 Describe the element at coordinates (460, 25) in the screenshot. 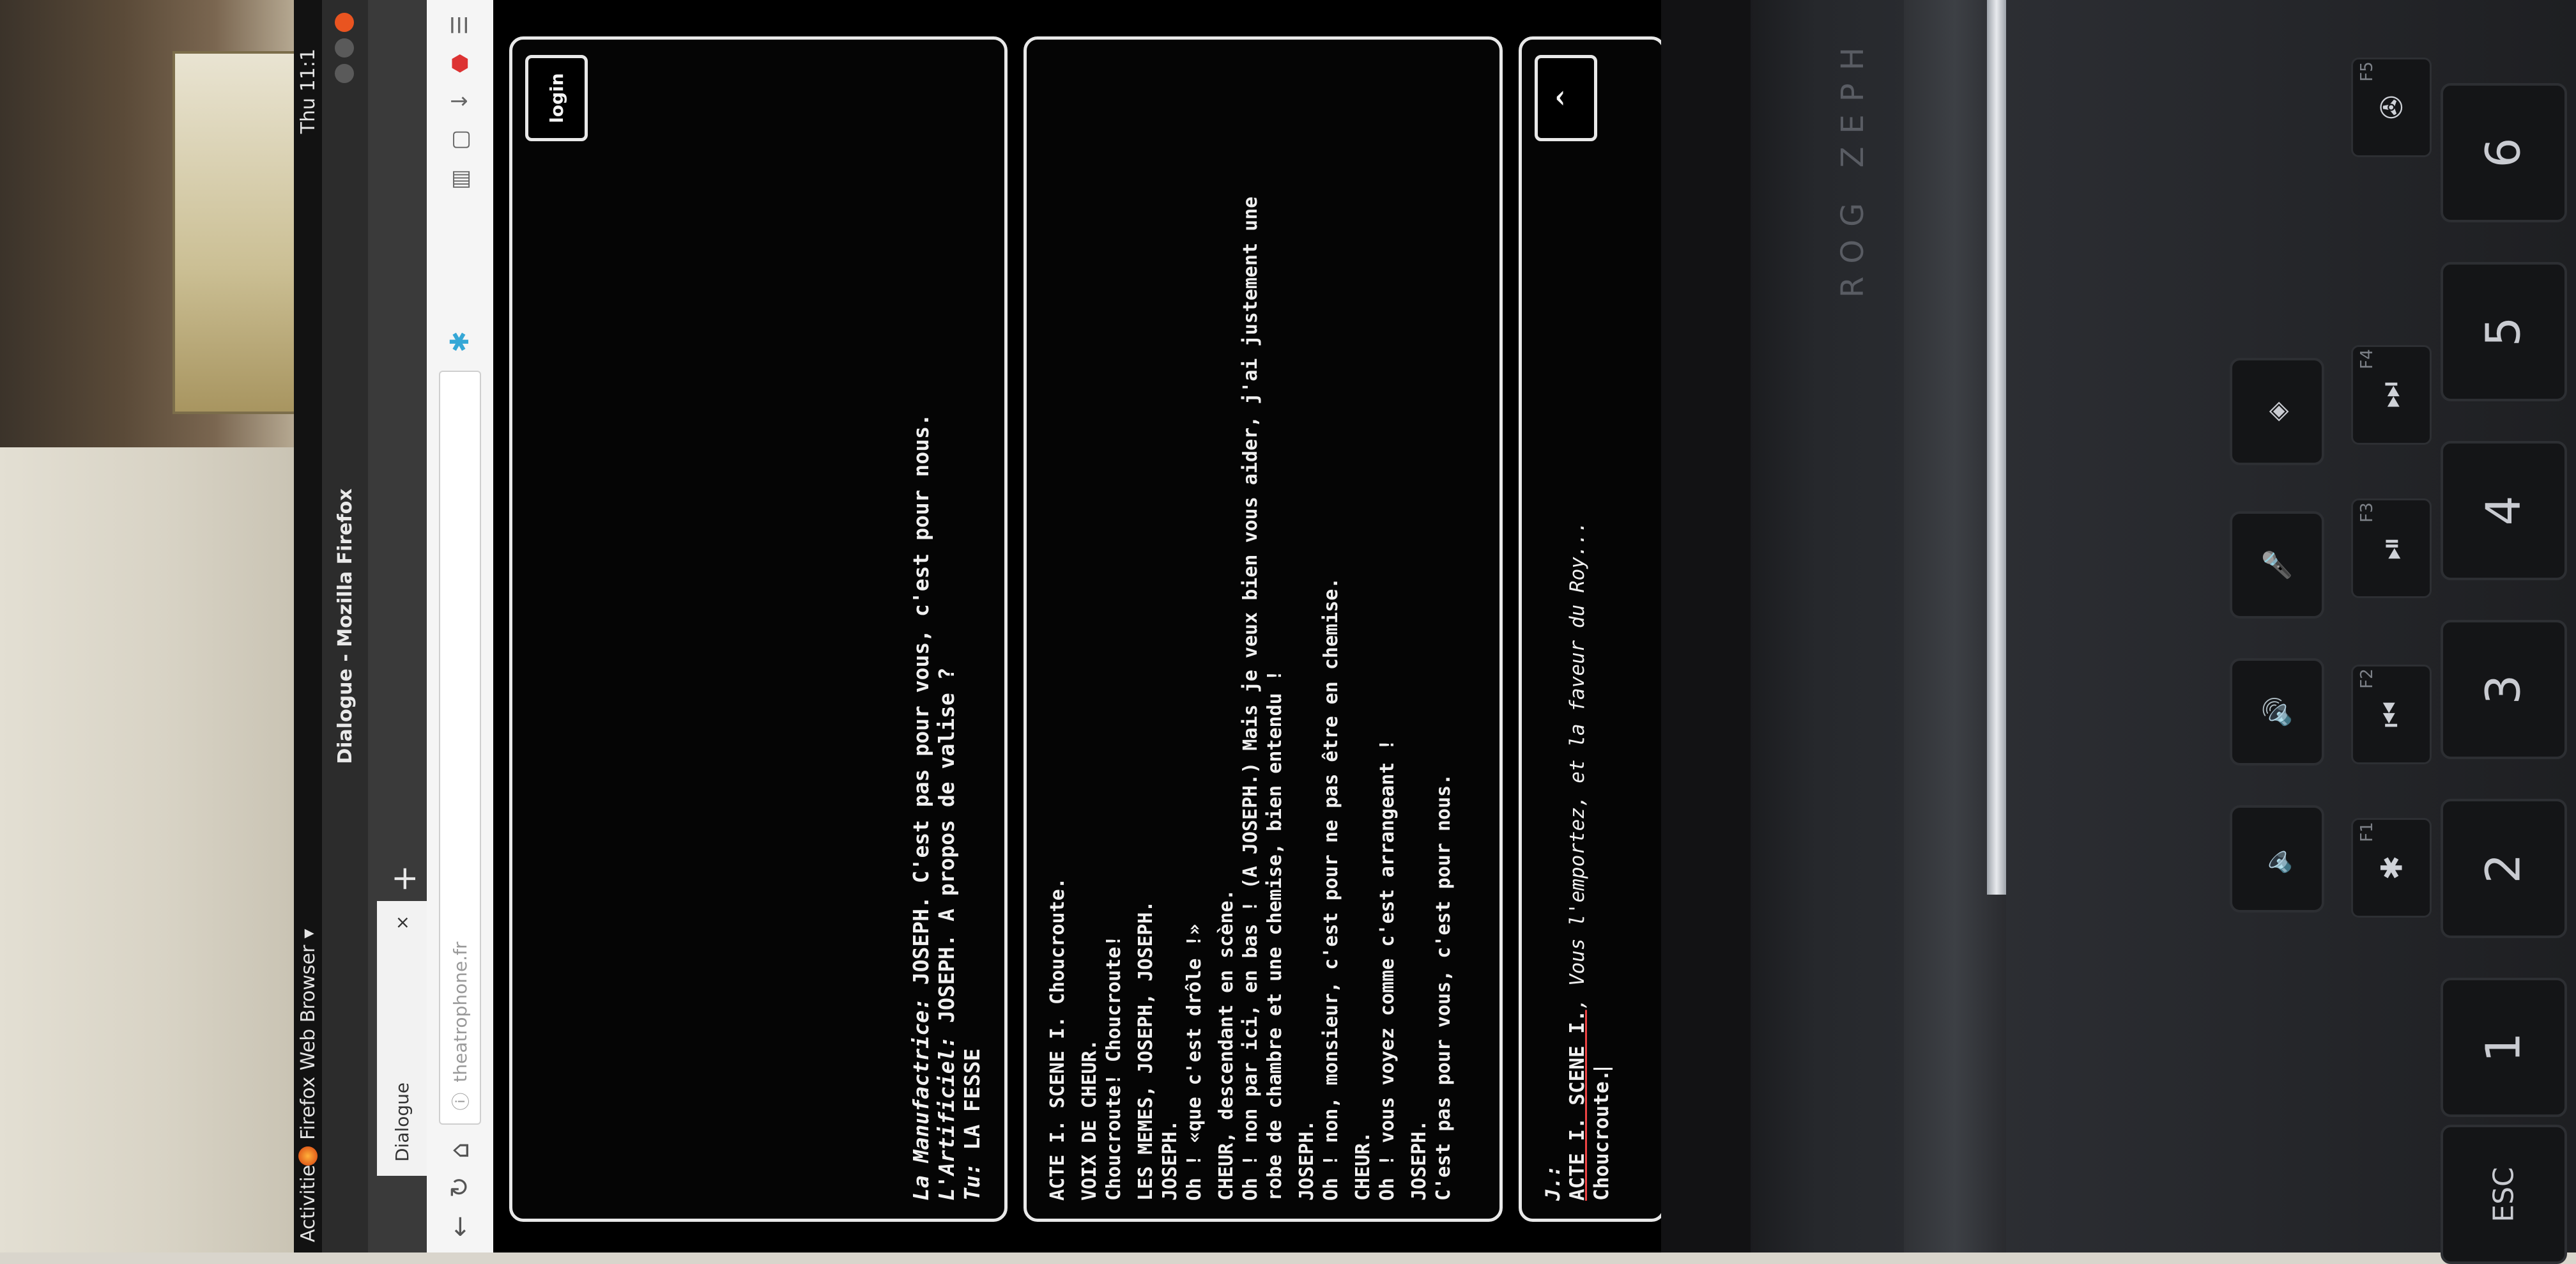

I see `menu-icon: ☰` at that location.